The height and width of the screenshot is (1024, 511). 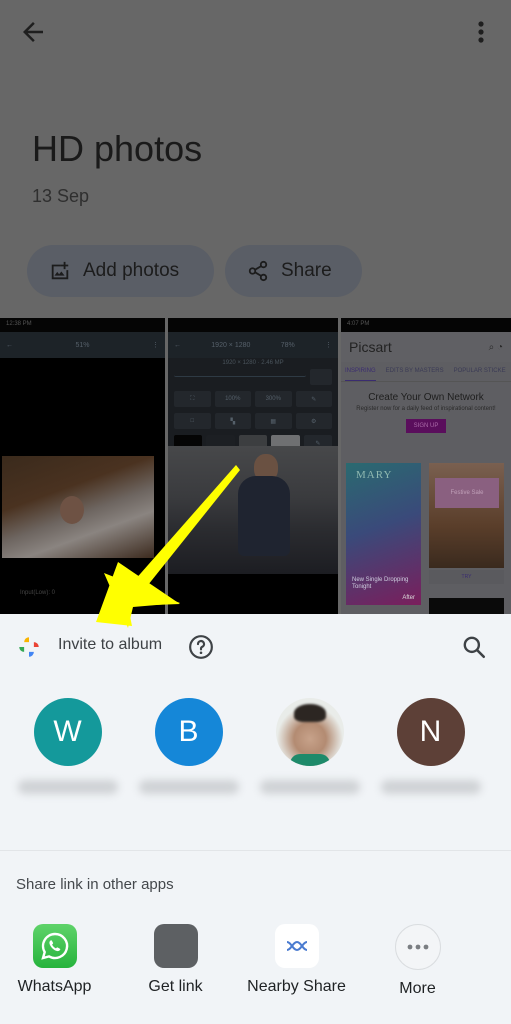 What do you see at coordinates (430, 732) in the screenshot?
I see `avatar: N` at bounding box center [430, 732].